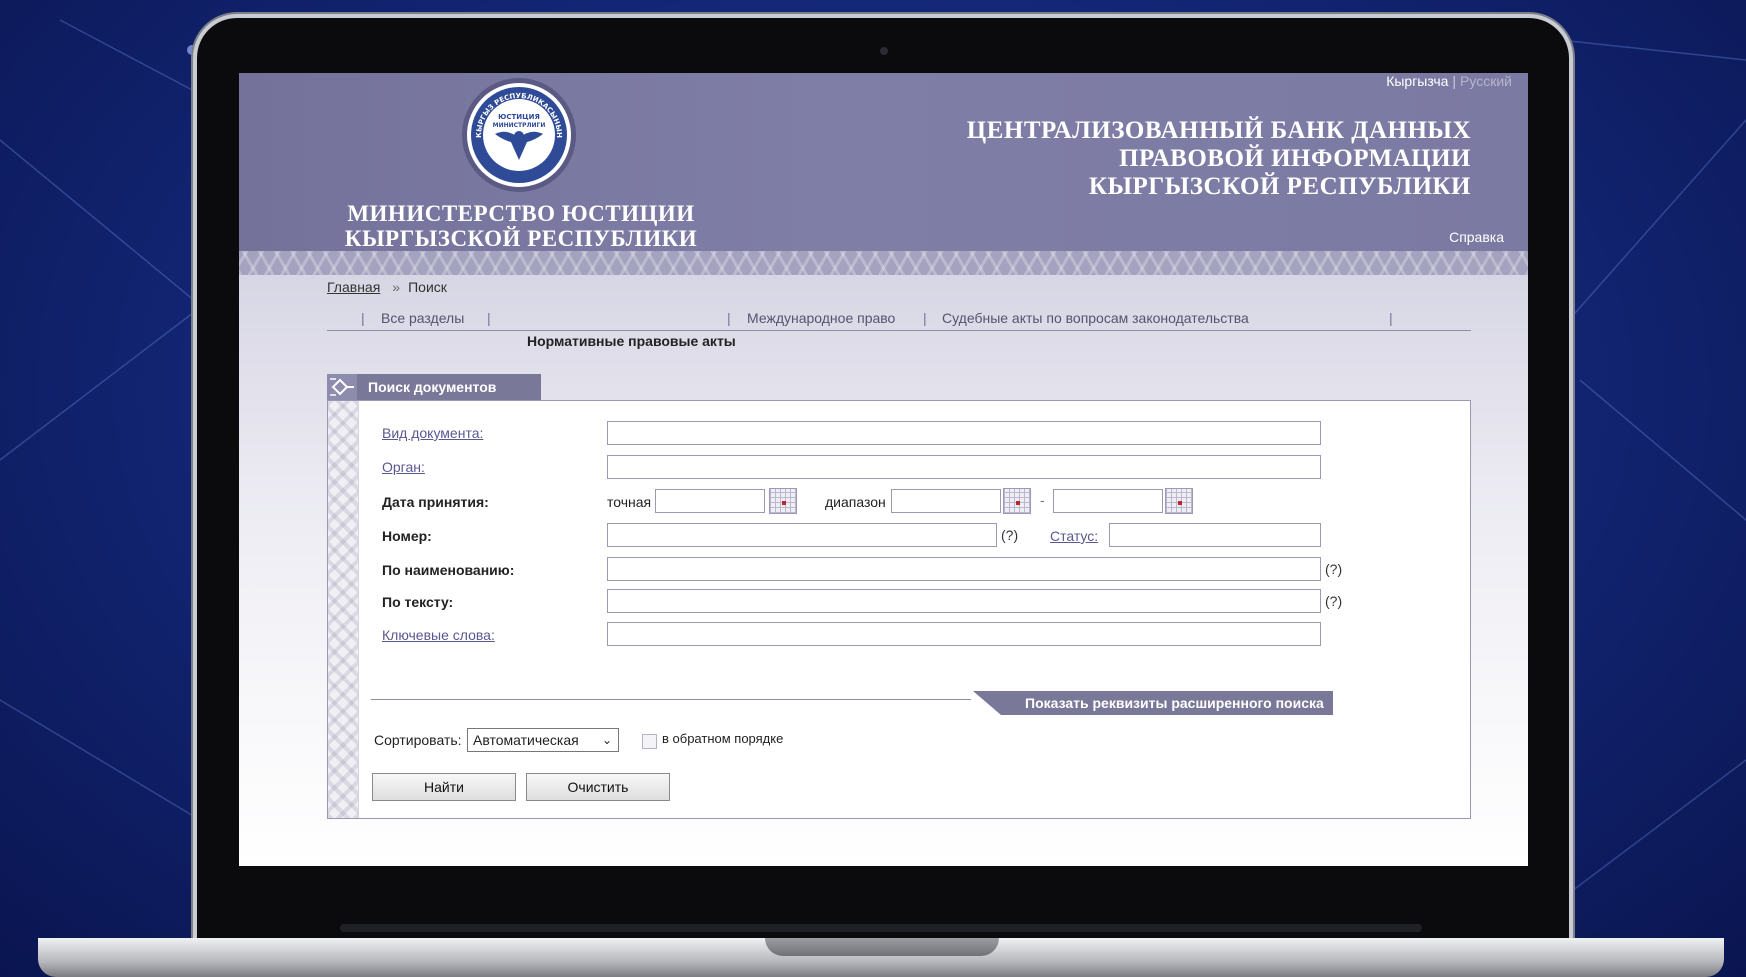 The height and width of the screenshot is (977, 1746). I want to click on search-panel-tab: Поиск документов, so click(434, 387).